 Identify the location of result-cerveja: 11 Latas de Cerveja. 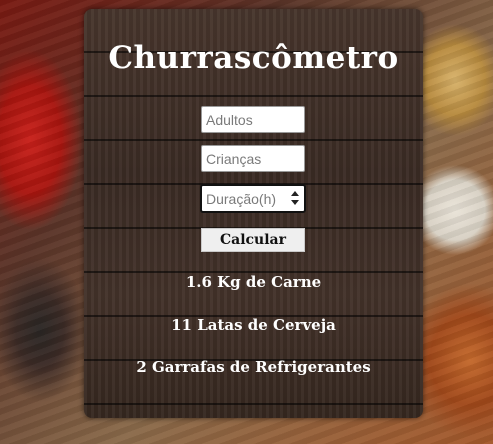
(253, 325).